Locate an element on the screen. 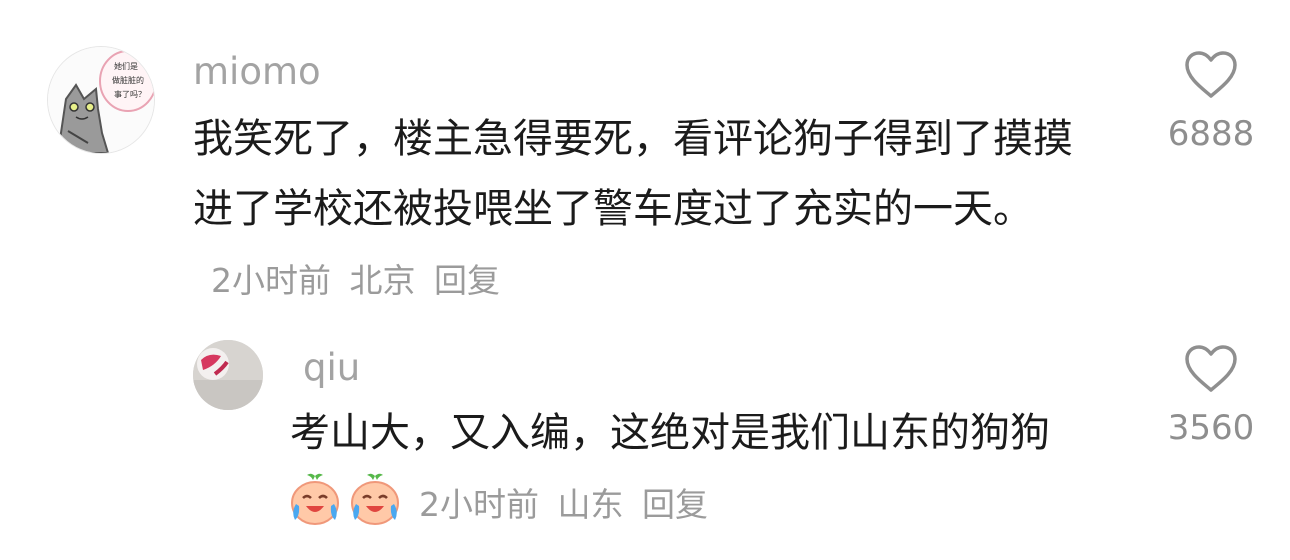  svg-text: 她们是 is located at coordinates (126, 66).